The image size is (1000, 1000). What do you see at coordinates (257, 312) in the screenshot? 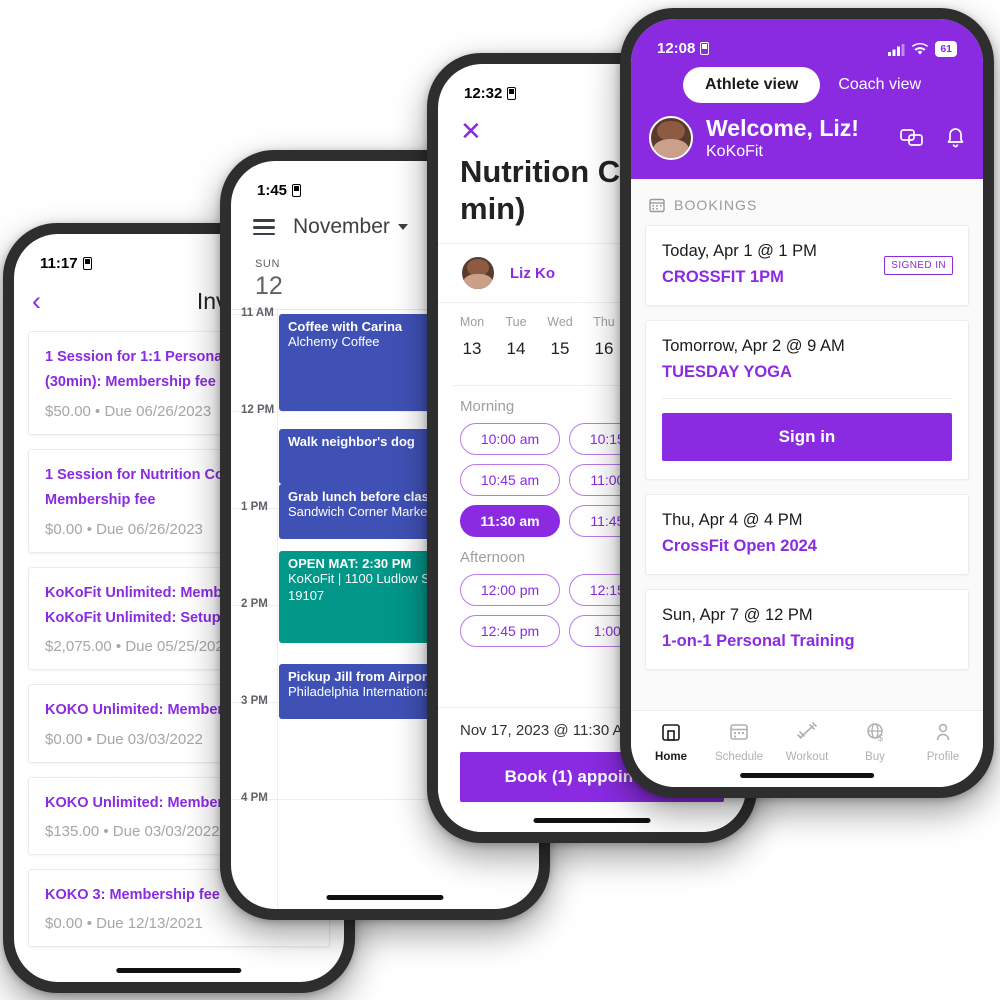
I see `hour-label: 11 AM` at bounding box center [257, 312].